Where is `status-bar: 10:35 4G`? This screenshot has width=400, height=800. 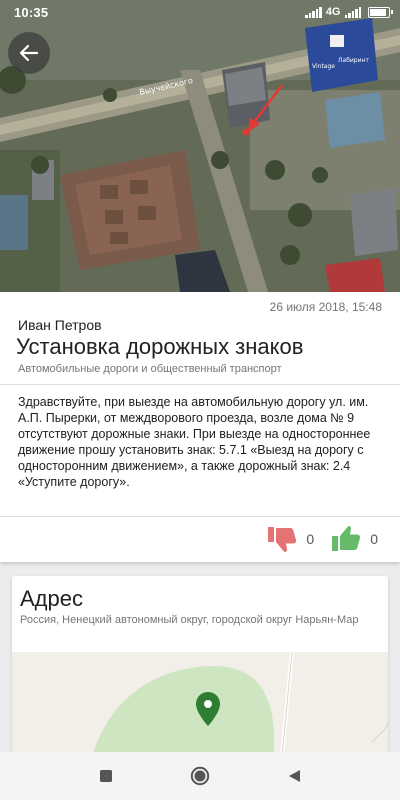
status-bar: 10:35 4G is located at coordinates (200, 12).